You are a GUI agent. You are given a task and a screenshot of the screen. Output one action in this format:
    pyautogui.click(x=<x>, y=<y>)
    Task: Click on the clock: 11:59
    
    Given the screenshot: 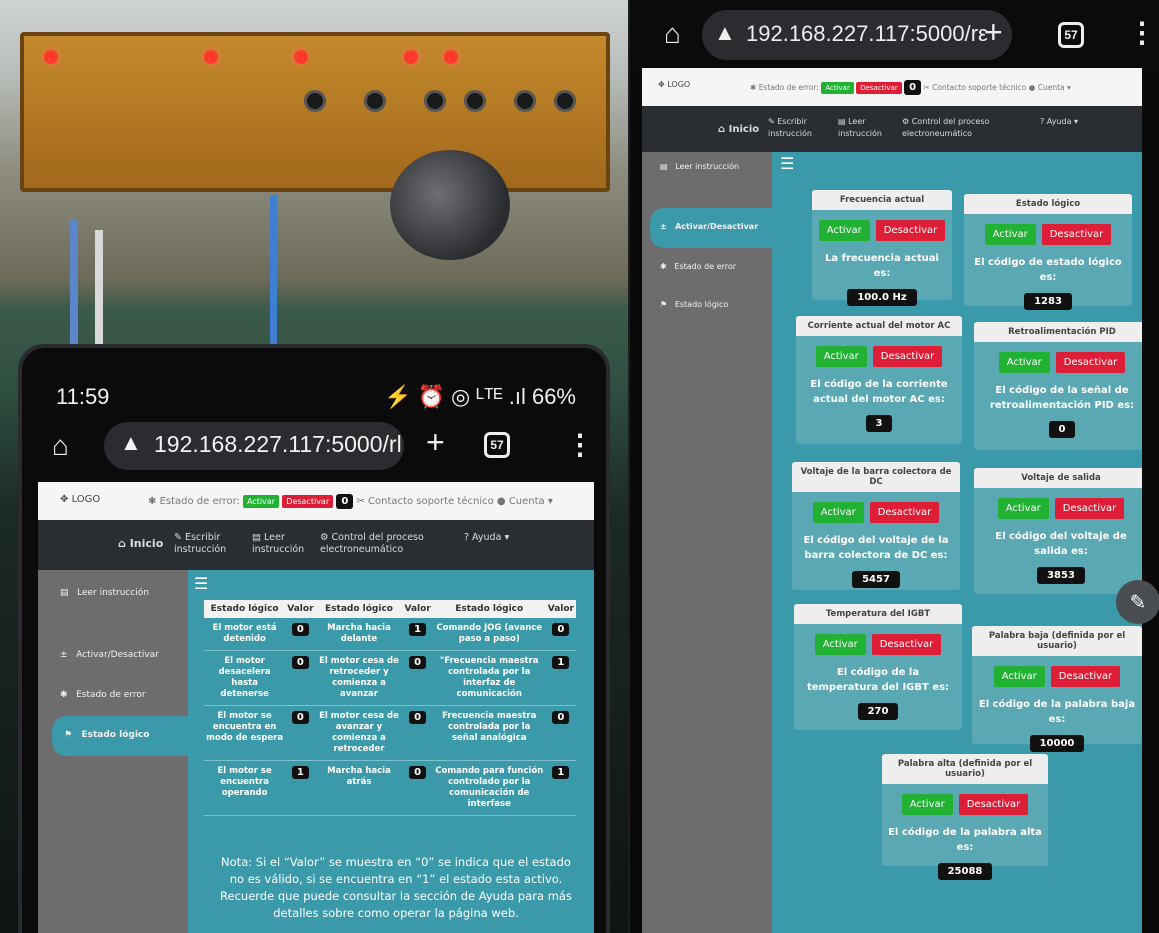 What is the action you would take?
    pyautogui.click(x=83, y=396)
    